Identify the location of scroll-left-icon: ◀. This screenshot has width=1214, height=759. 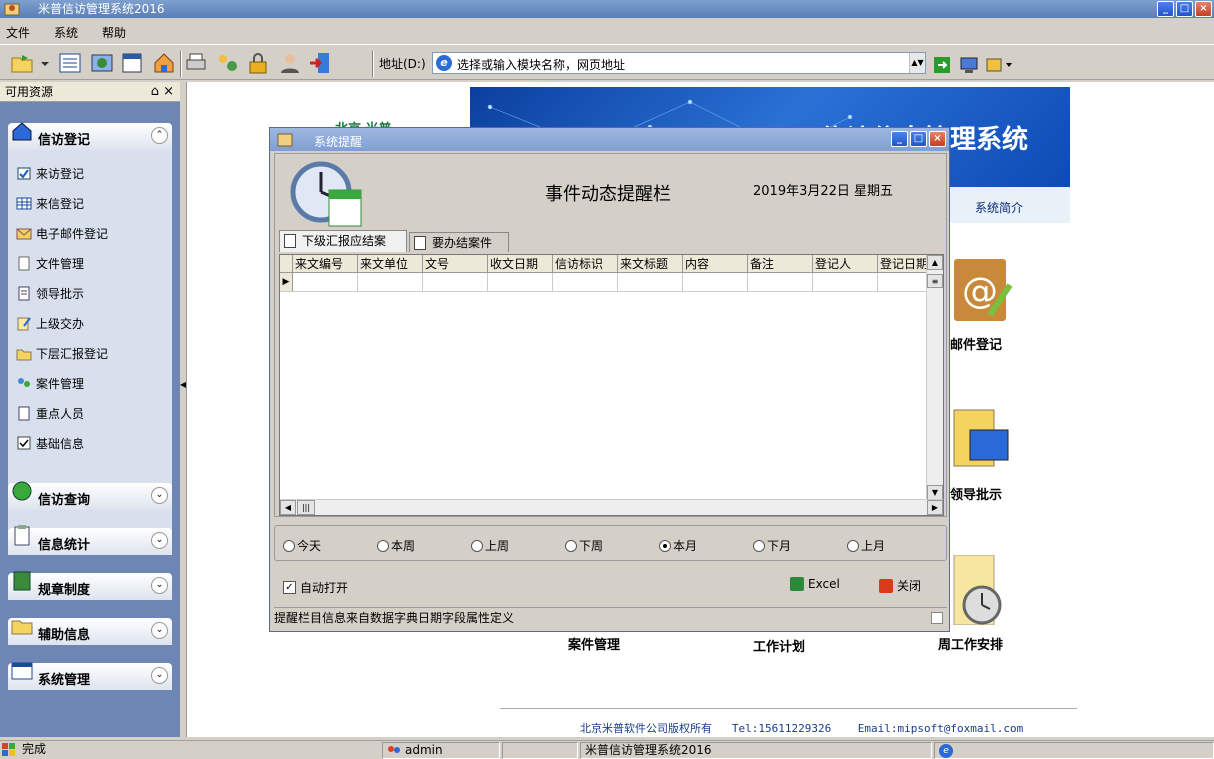
(288, 507).